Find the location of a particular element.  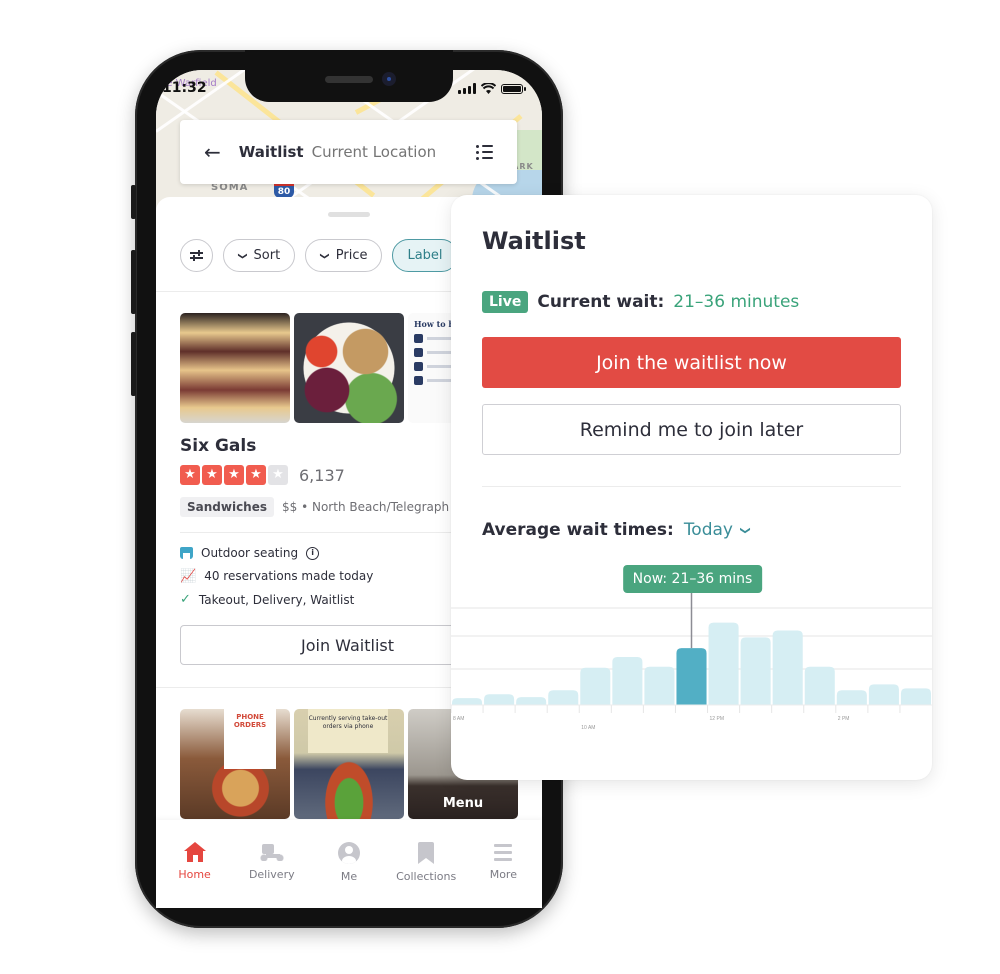

x-tick-label: 10 AM is located at coordinates (588, 728).